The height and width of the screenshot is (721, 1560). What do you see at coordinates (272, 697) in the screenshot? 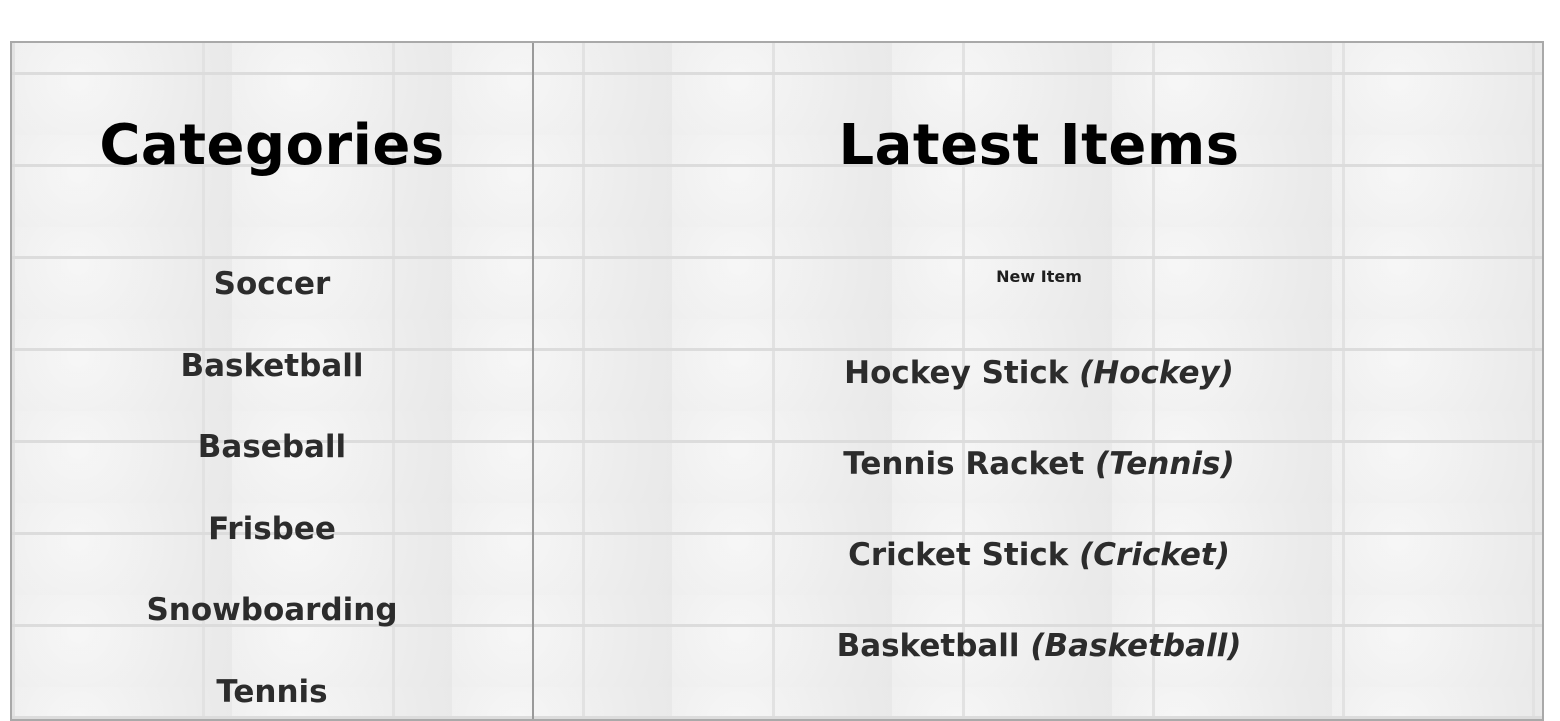
I see `category-link-tennis: Tennis` at bounding box center [272, 697].